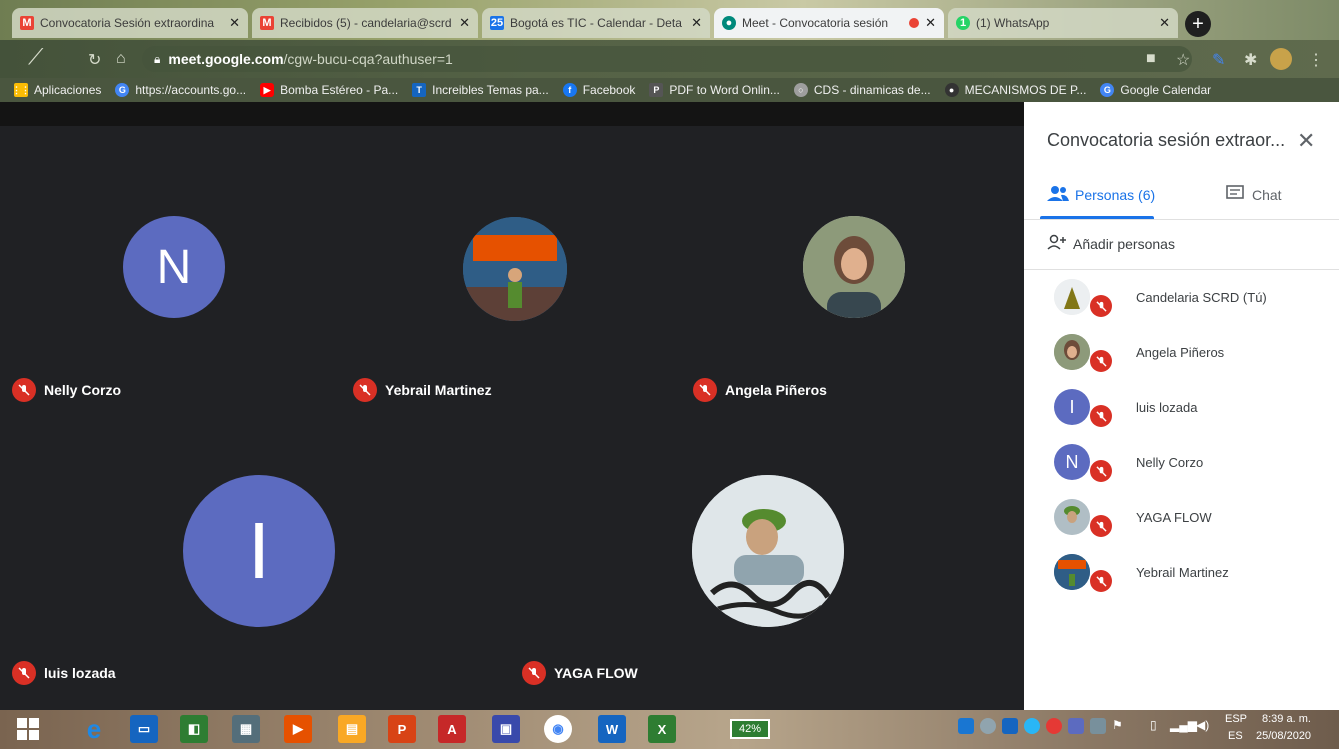  Describe the element at coordinates (121, 59) in the screenshot. I see `home-icon: ⌂` at that location.